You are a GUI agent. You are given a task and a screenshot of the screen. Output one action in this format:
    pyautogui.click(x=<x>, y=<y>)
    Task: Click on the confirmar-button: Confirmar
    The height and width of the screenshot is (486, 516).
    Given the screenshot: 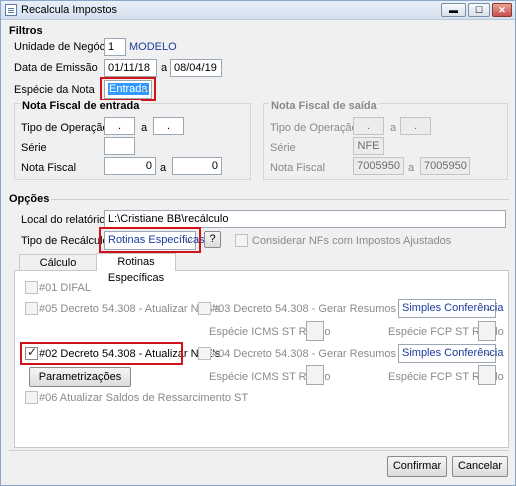 What is the action you would take?
    pyautogui.click(x=417, y=466)
    